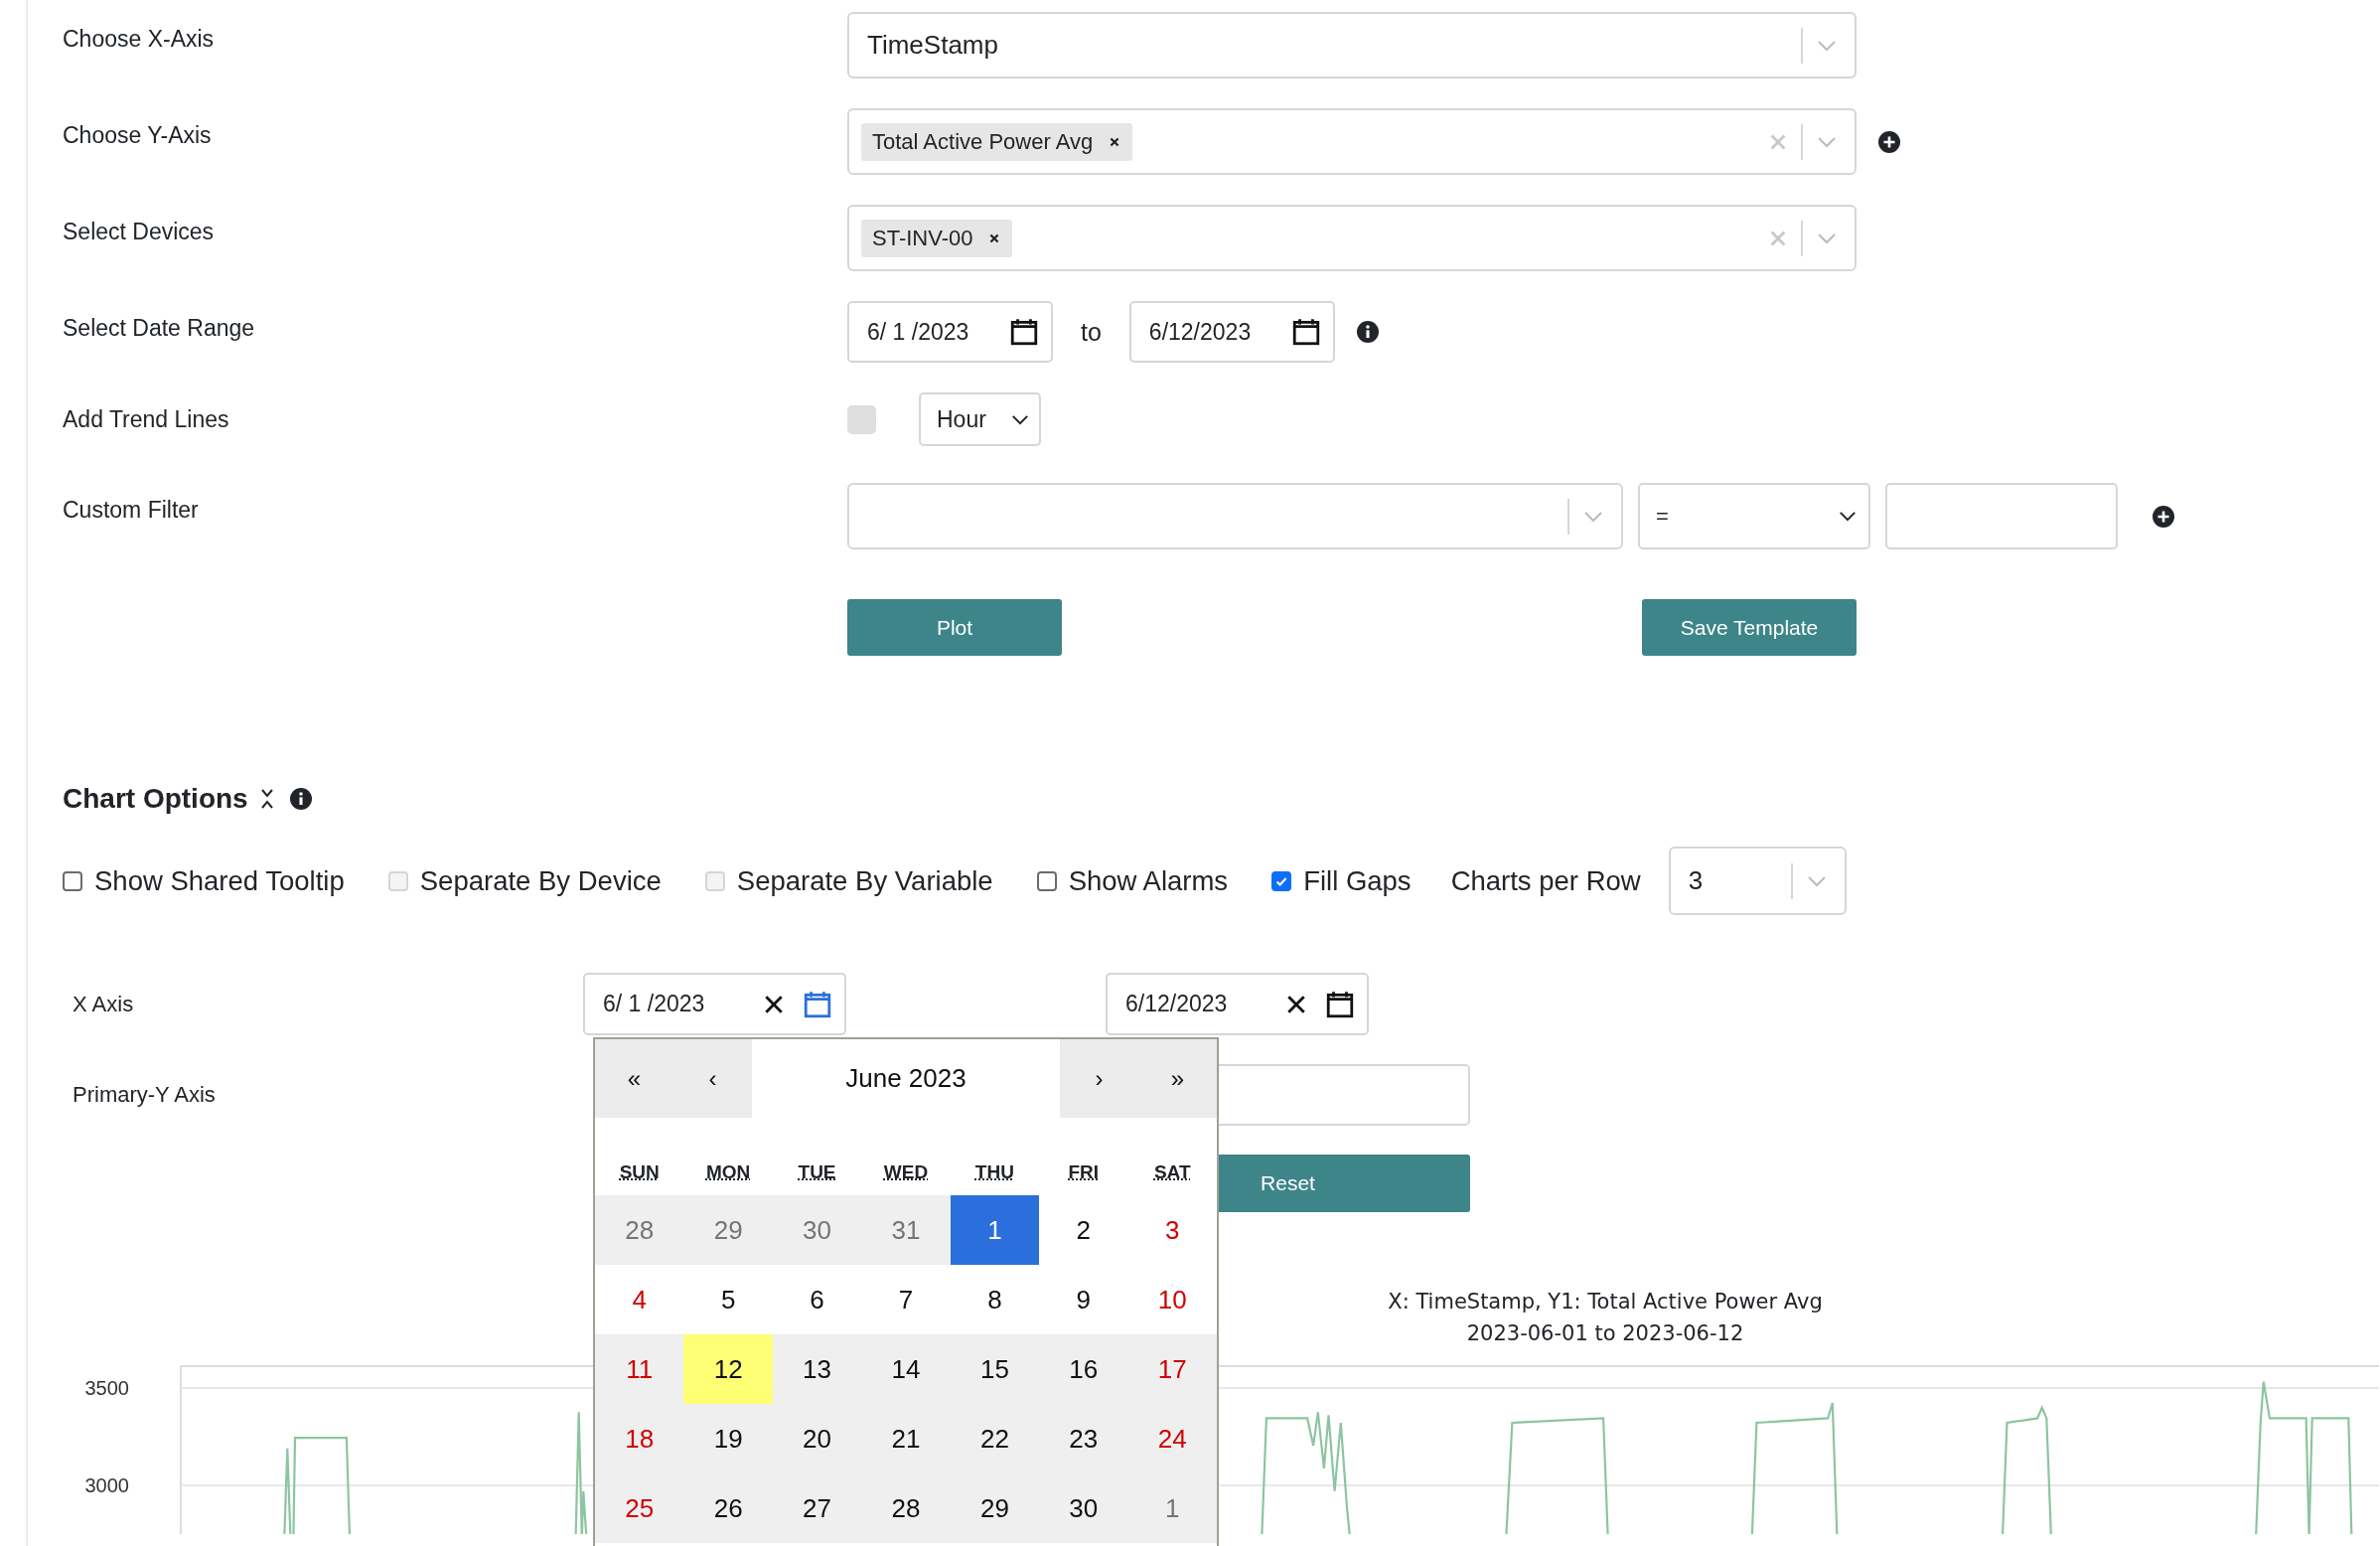 The image size is (2380, 1546). Describe the element at coordinates (817, 1172) in the screenshot. I see `weekday-label: TUE` at that location.